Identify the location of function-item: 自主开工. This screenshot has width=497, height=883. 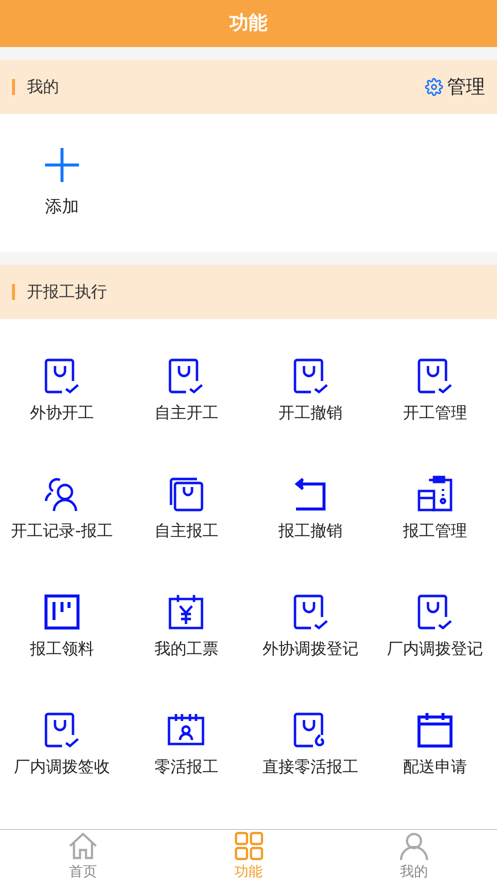
(186, 415).